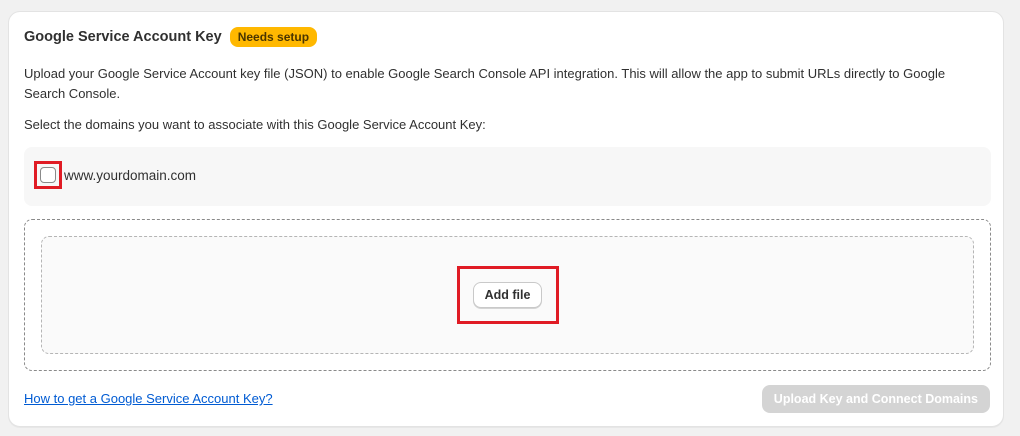  What do you see at coordinates (148, 398) in the screenshot?
I see `help-link: How to get a Google Service Account Key?` at bounding box center [148, 398].